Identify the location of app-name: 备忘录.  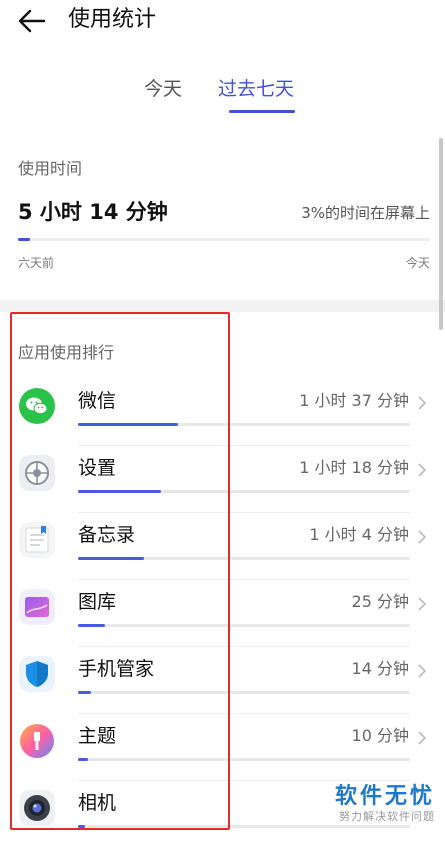
(107, 535).